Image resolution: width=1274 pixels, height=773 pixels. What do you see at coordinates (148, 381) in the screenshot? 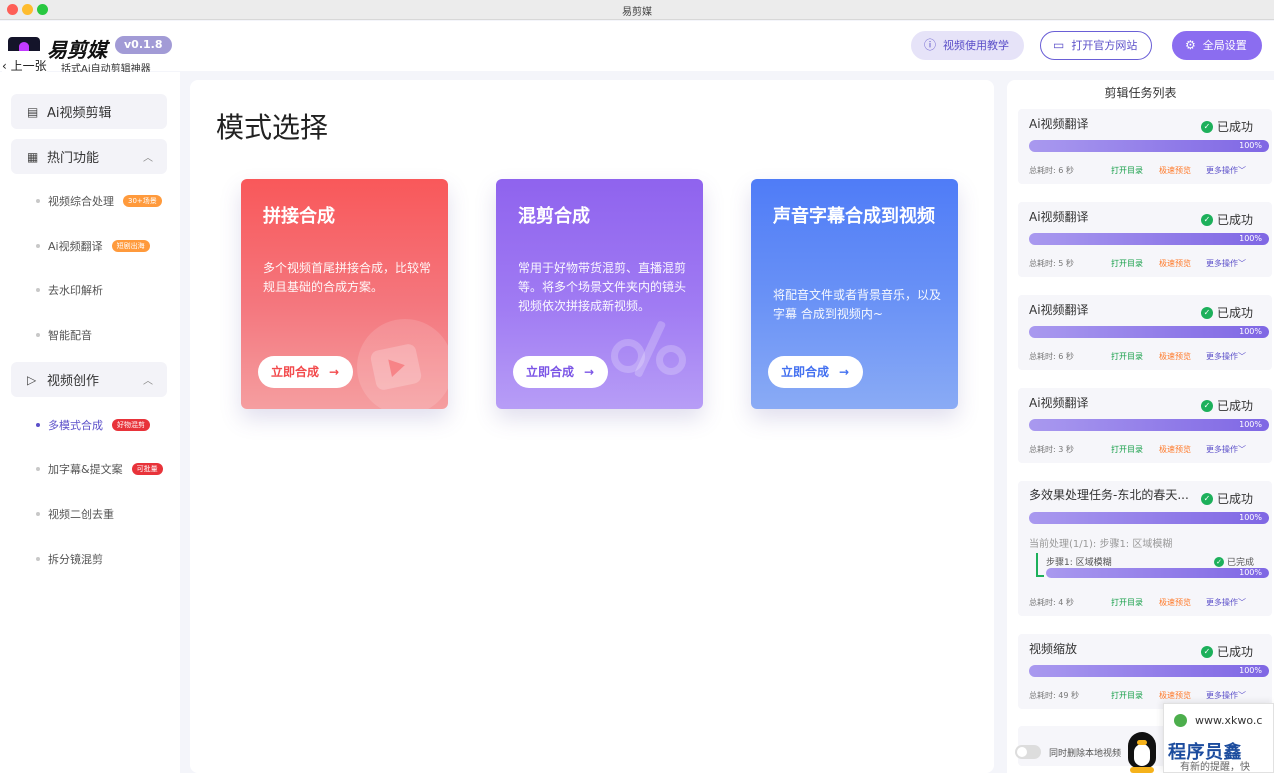
I see `chevron-up-icon: ︿` at bounding box center [148, 381].